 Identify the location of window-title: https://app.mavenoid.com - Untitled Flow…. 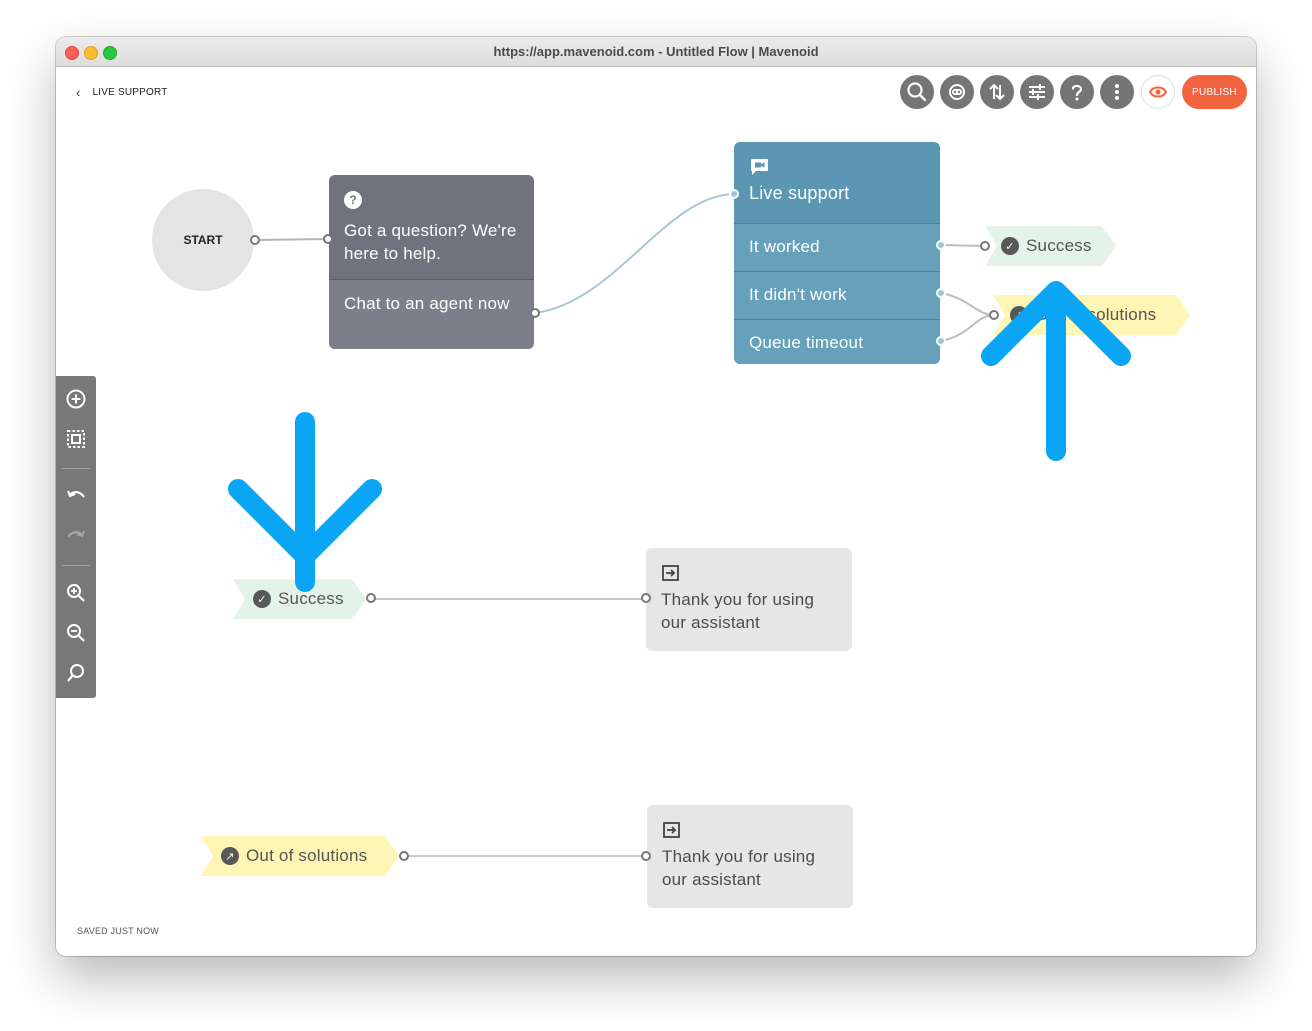
(656, 51).